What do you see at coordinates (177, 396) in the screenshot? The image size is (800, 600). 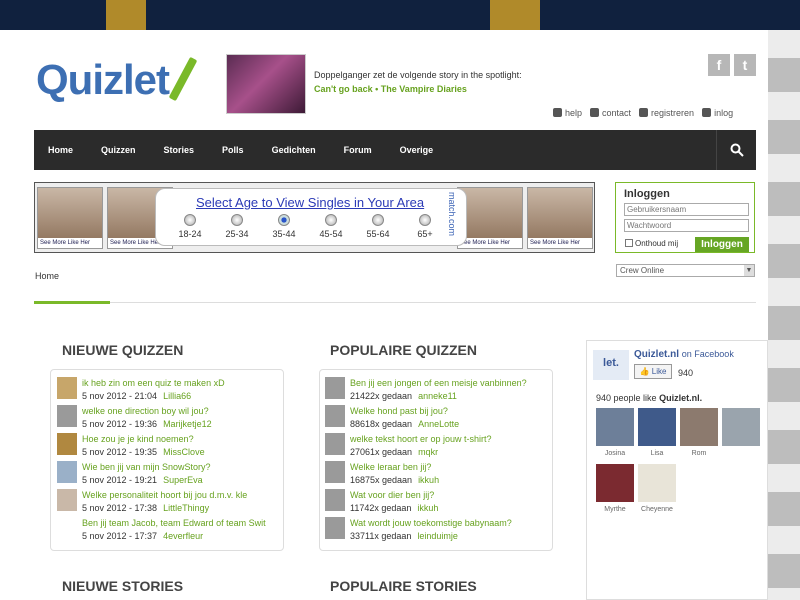 I see `quiz-user: Lillia66` at bounding box center [177, 396].